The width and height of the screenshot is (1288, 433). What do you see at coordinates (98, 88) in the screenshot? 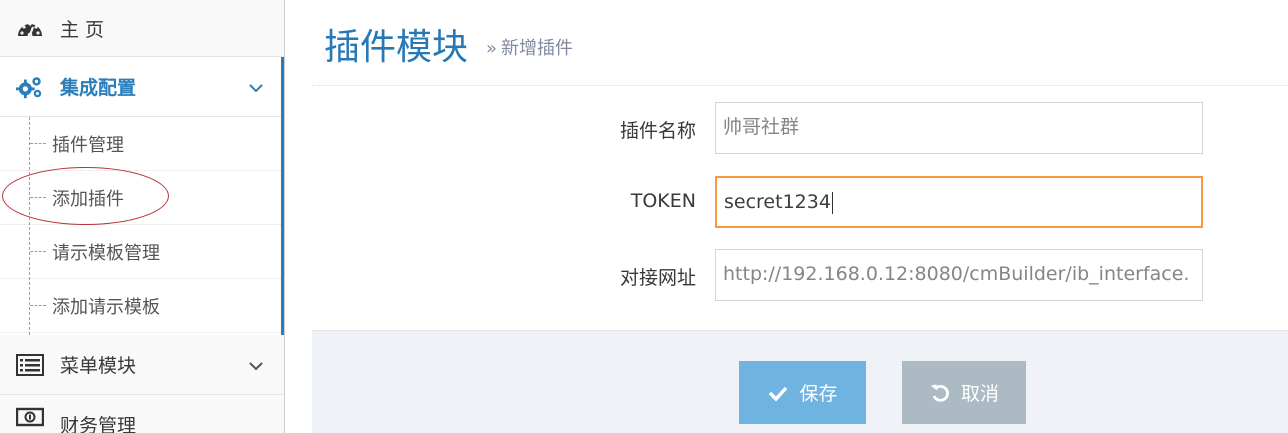
I see `sidebar-item-label: 集成配置` at bounding box center [98, 88].